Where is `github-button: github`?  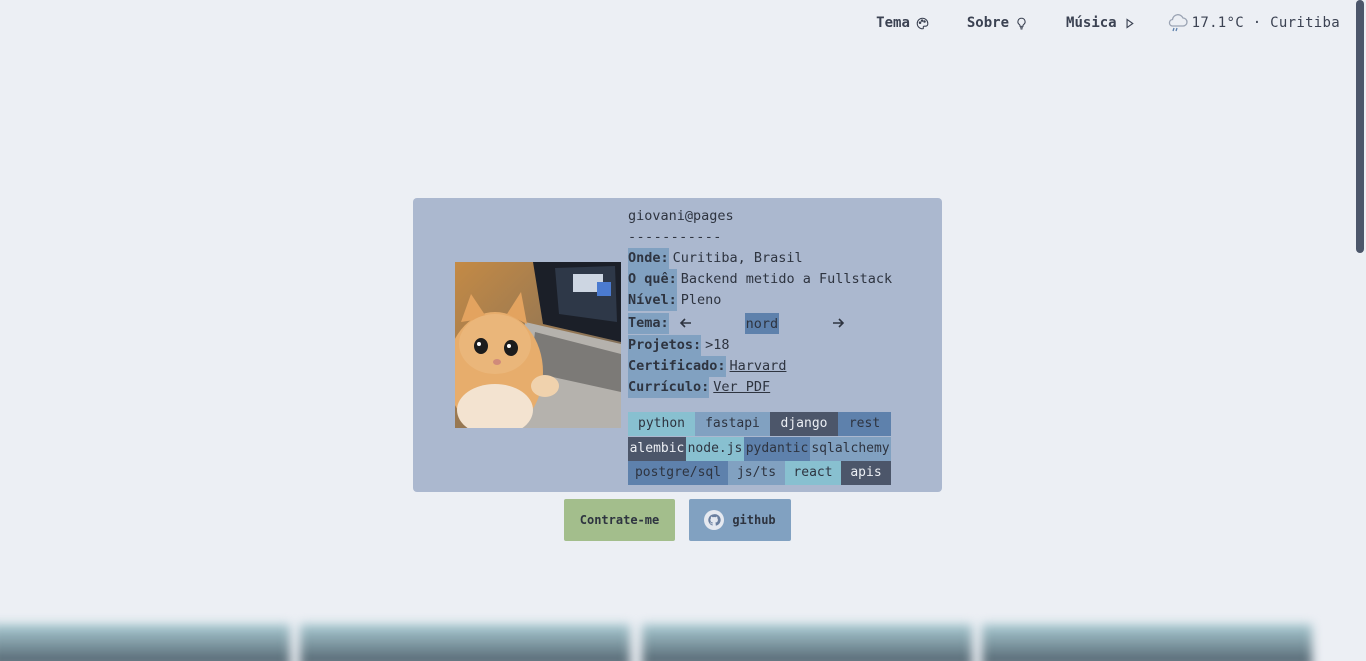 github-button: github is located at coordinates (740, 520).